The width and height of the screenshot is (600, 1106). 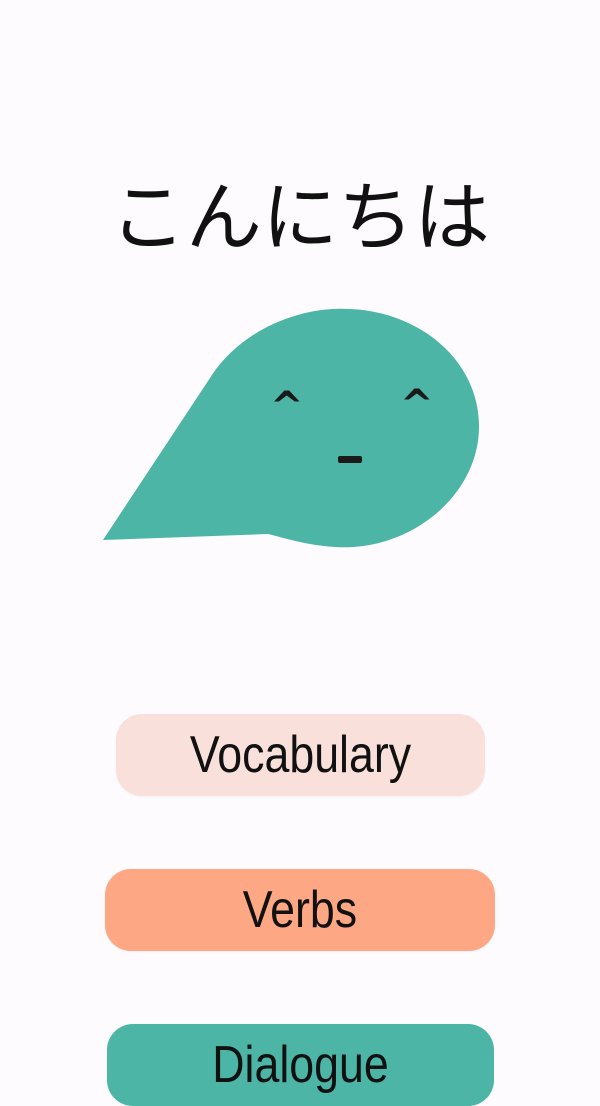 I want to click on dialogue-button: Dialogue, so click(x=300, y=1065).